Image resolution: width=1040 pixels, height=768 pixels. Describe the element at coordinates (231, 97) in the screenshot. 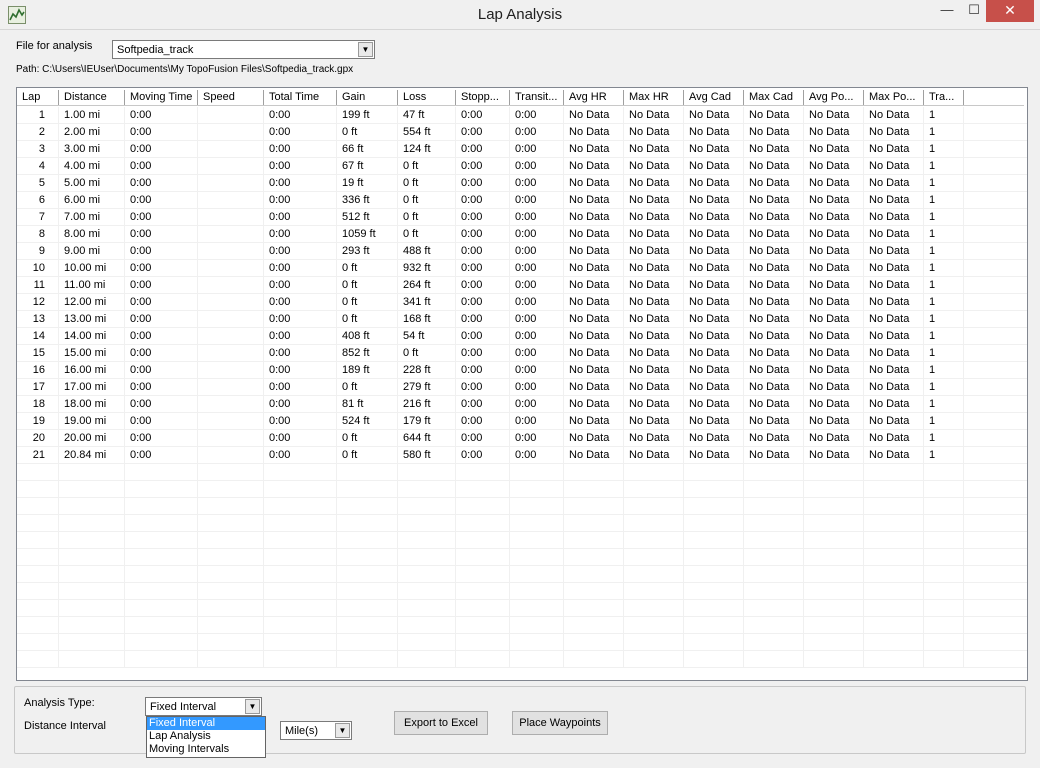

I see `column-header: Speed` at that location.